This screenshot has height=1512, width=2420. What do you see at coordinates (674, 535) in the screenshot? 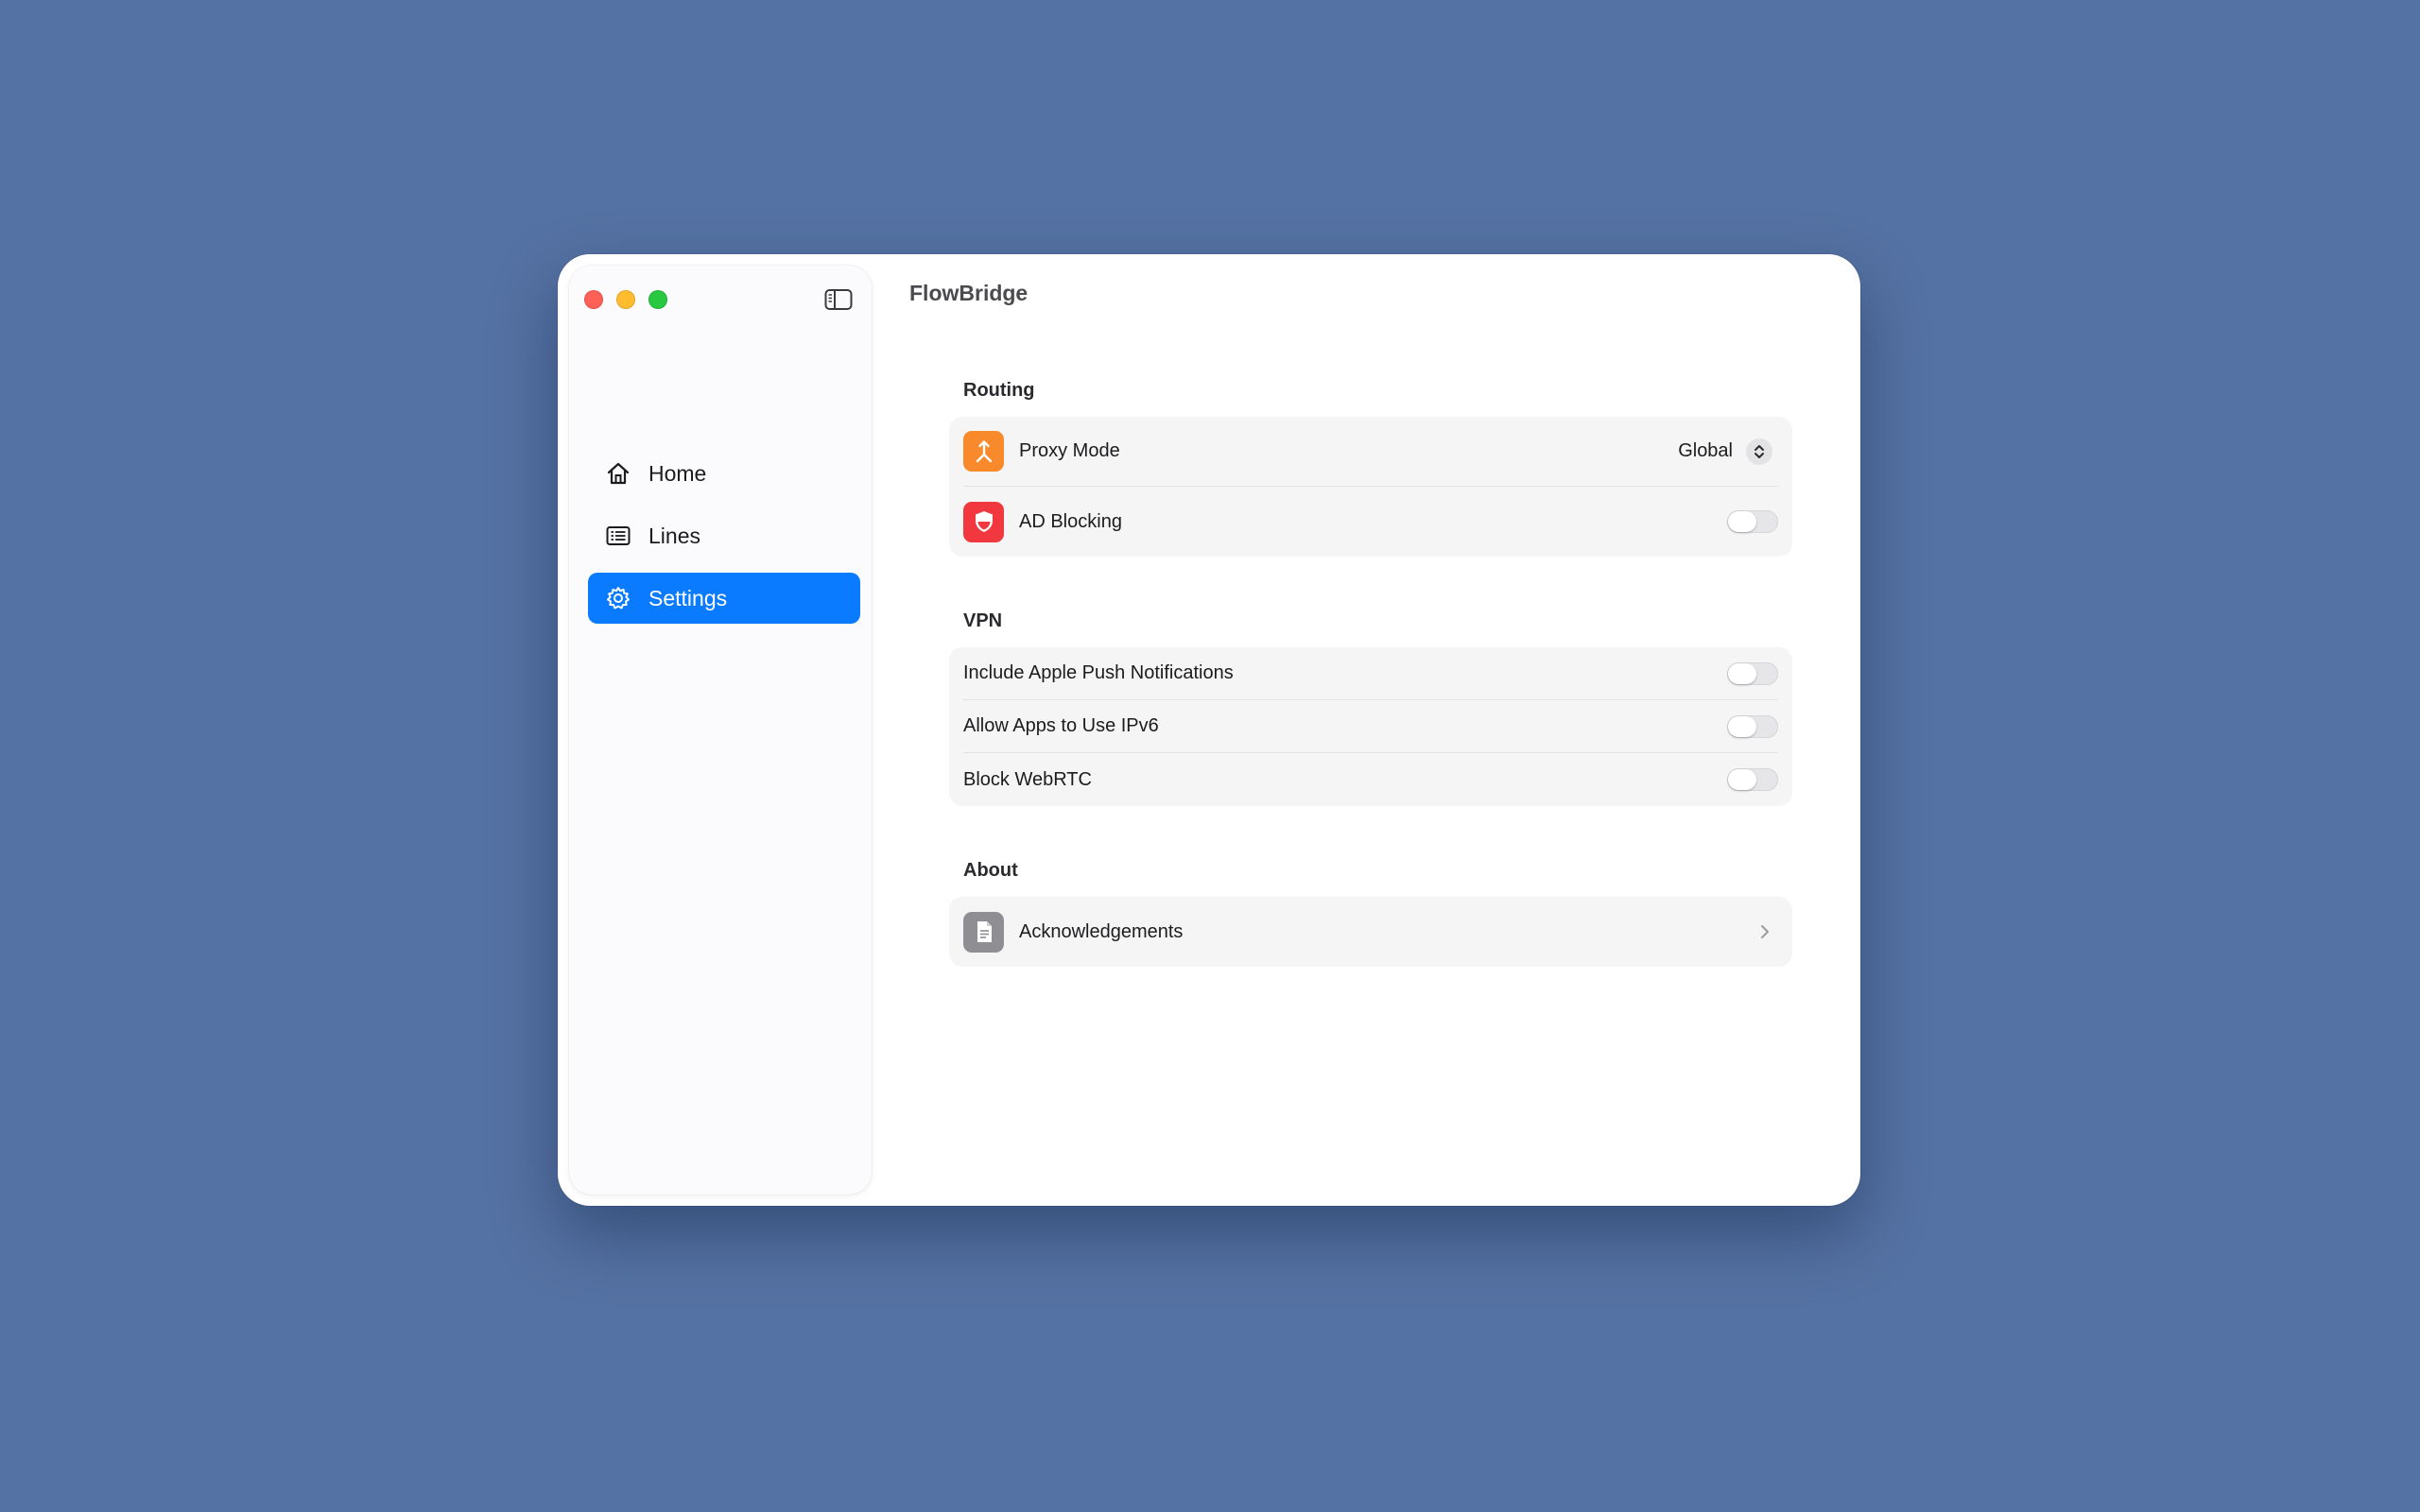
I see `sidebar-item-label: Lines` at bounding box center [674, 535].